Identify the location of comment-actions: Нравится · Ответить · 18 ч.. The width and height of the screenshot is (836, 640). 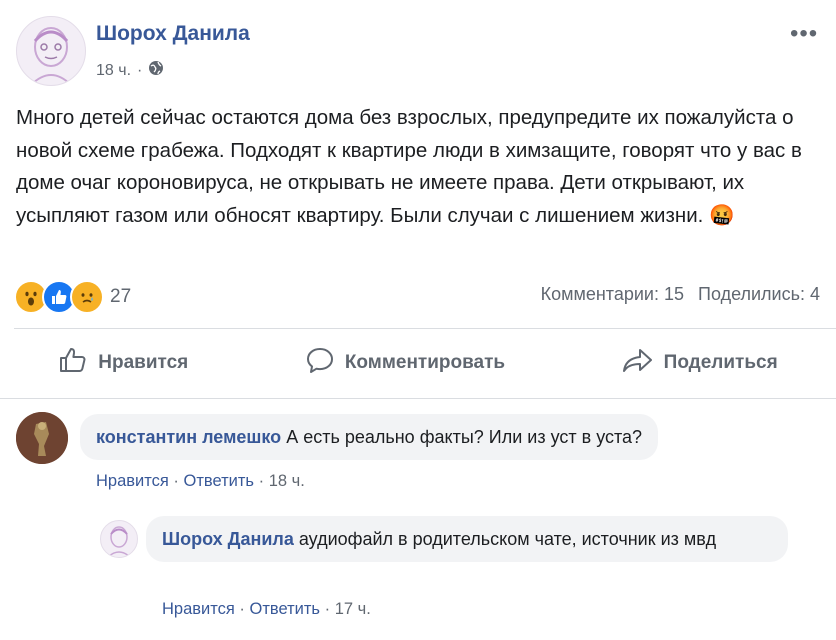
(200, 481).